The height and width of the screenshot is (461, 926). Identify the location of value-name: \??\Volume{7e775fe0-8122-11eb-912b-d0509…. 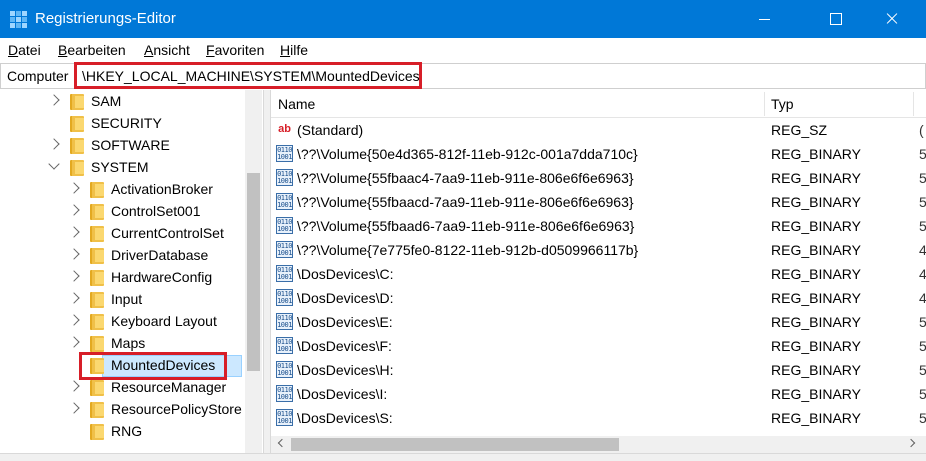
(468, 250).